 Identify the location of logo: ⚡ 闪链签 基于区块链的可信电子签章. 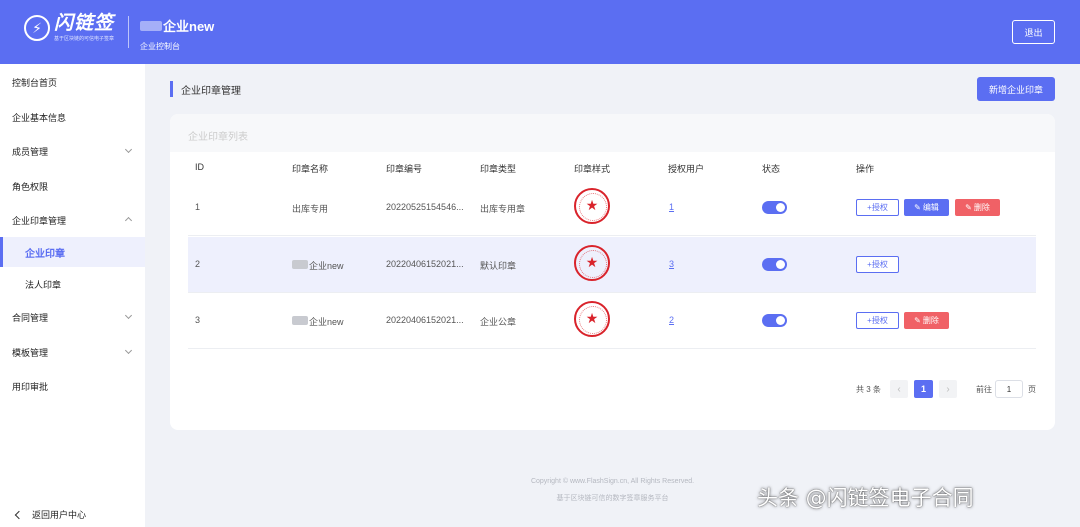
(69, 28).